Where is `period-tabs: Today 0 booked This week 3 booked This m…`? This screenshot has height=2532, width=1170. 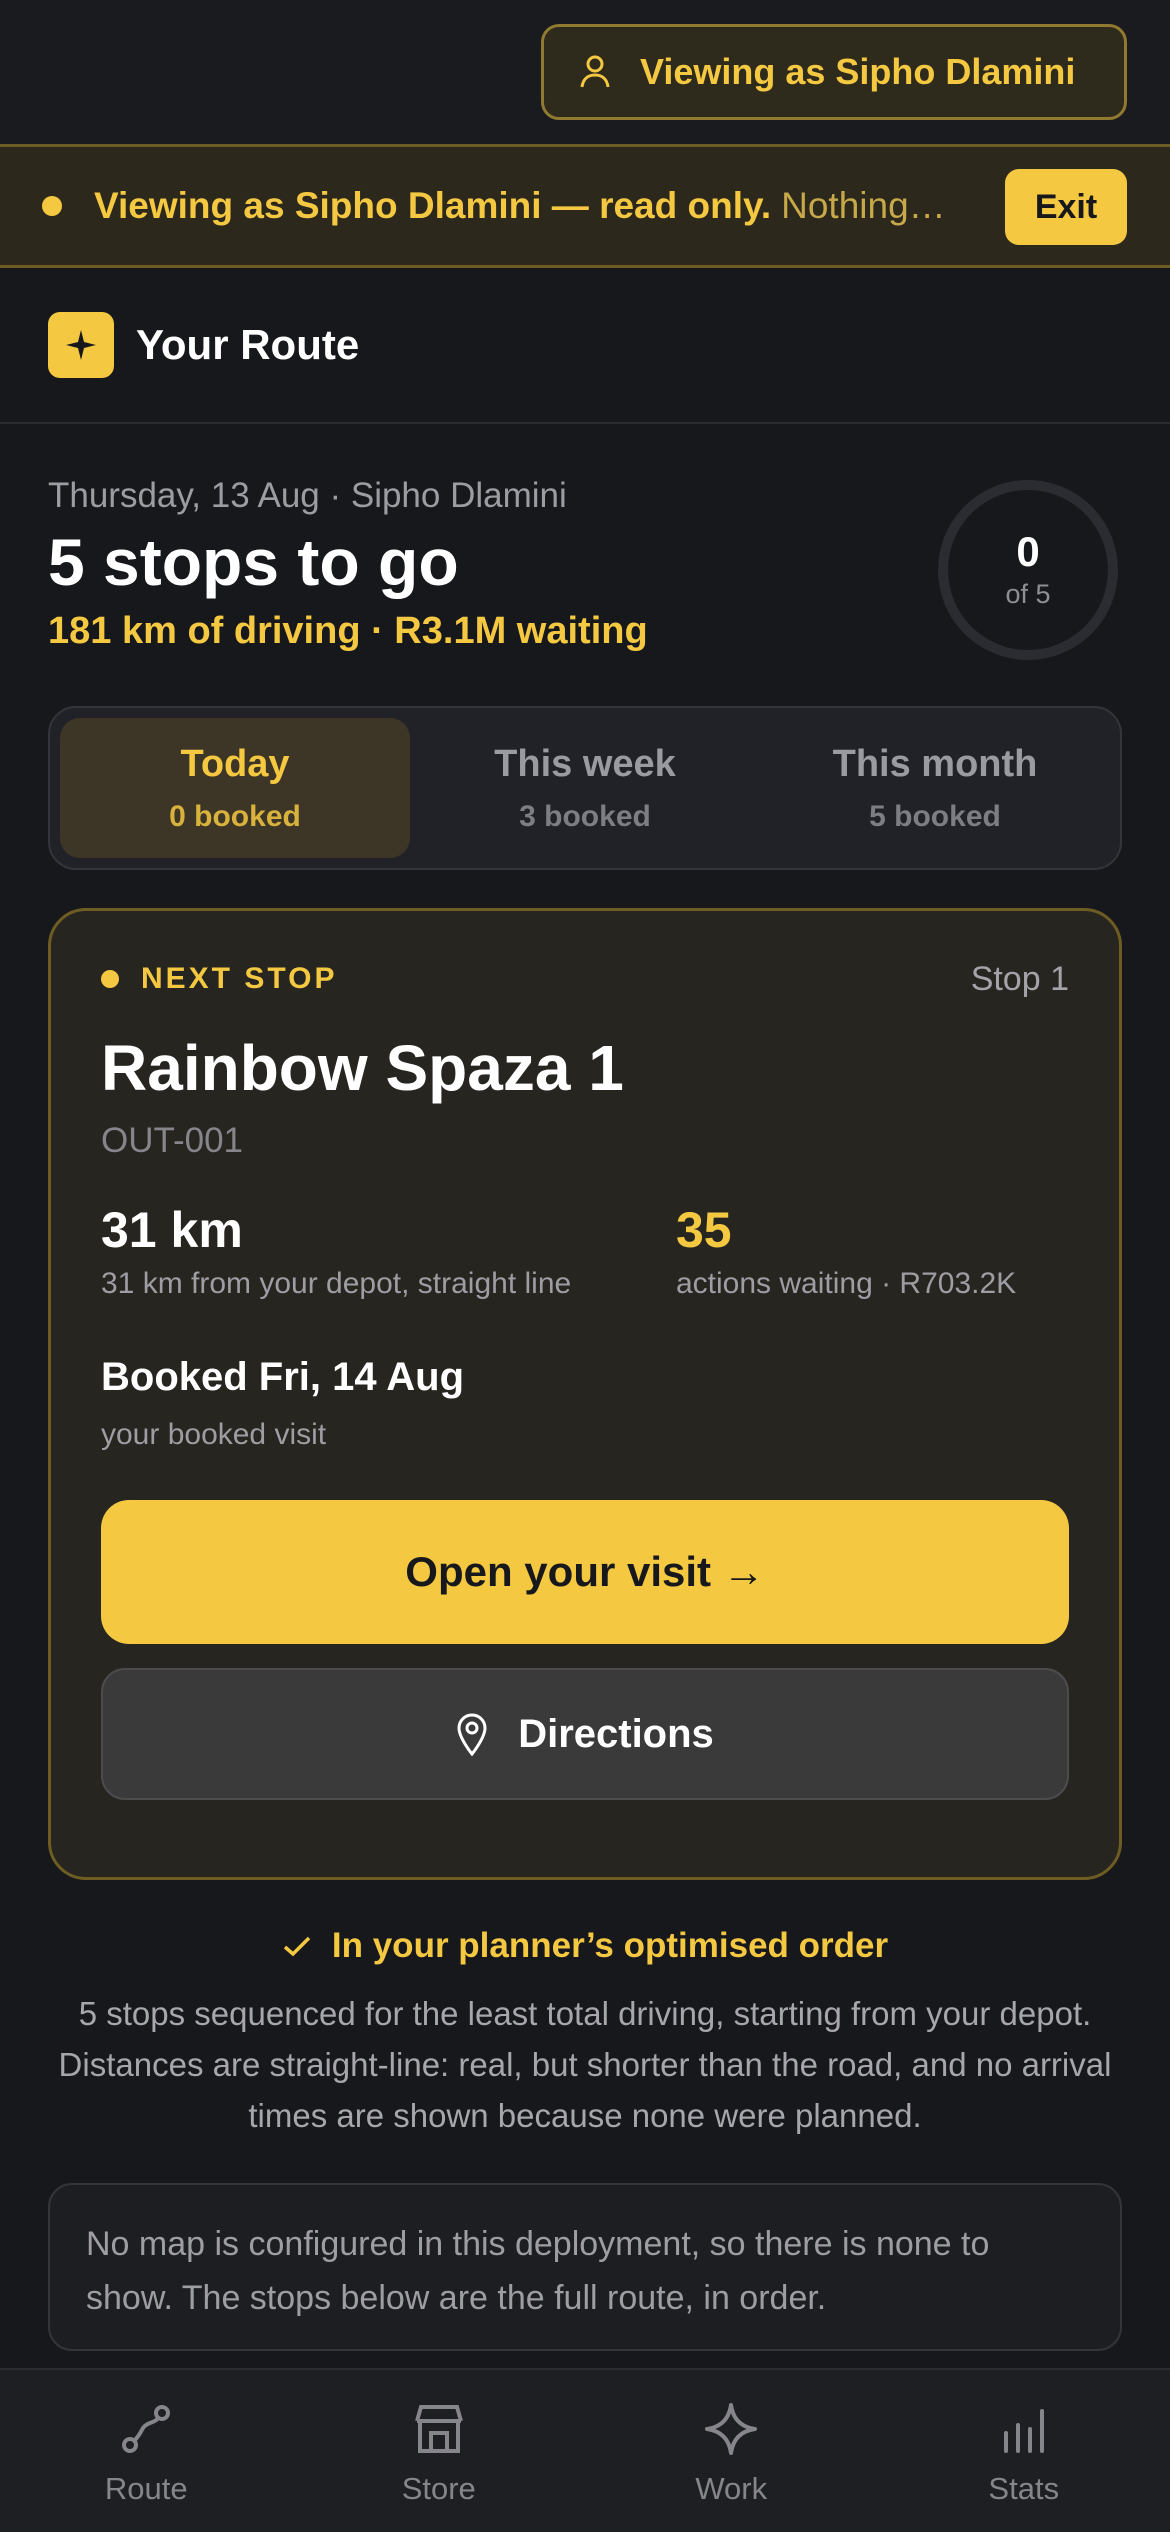 period-tabs: Today 0 booked This week 3 booked This m… is located at coordinates (585, 788).